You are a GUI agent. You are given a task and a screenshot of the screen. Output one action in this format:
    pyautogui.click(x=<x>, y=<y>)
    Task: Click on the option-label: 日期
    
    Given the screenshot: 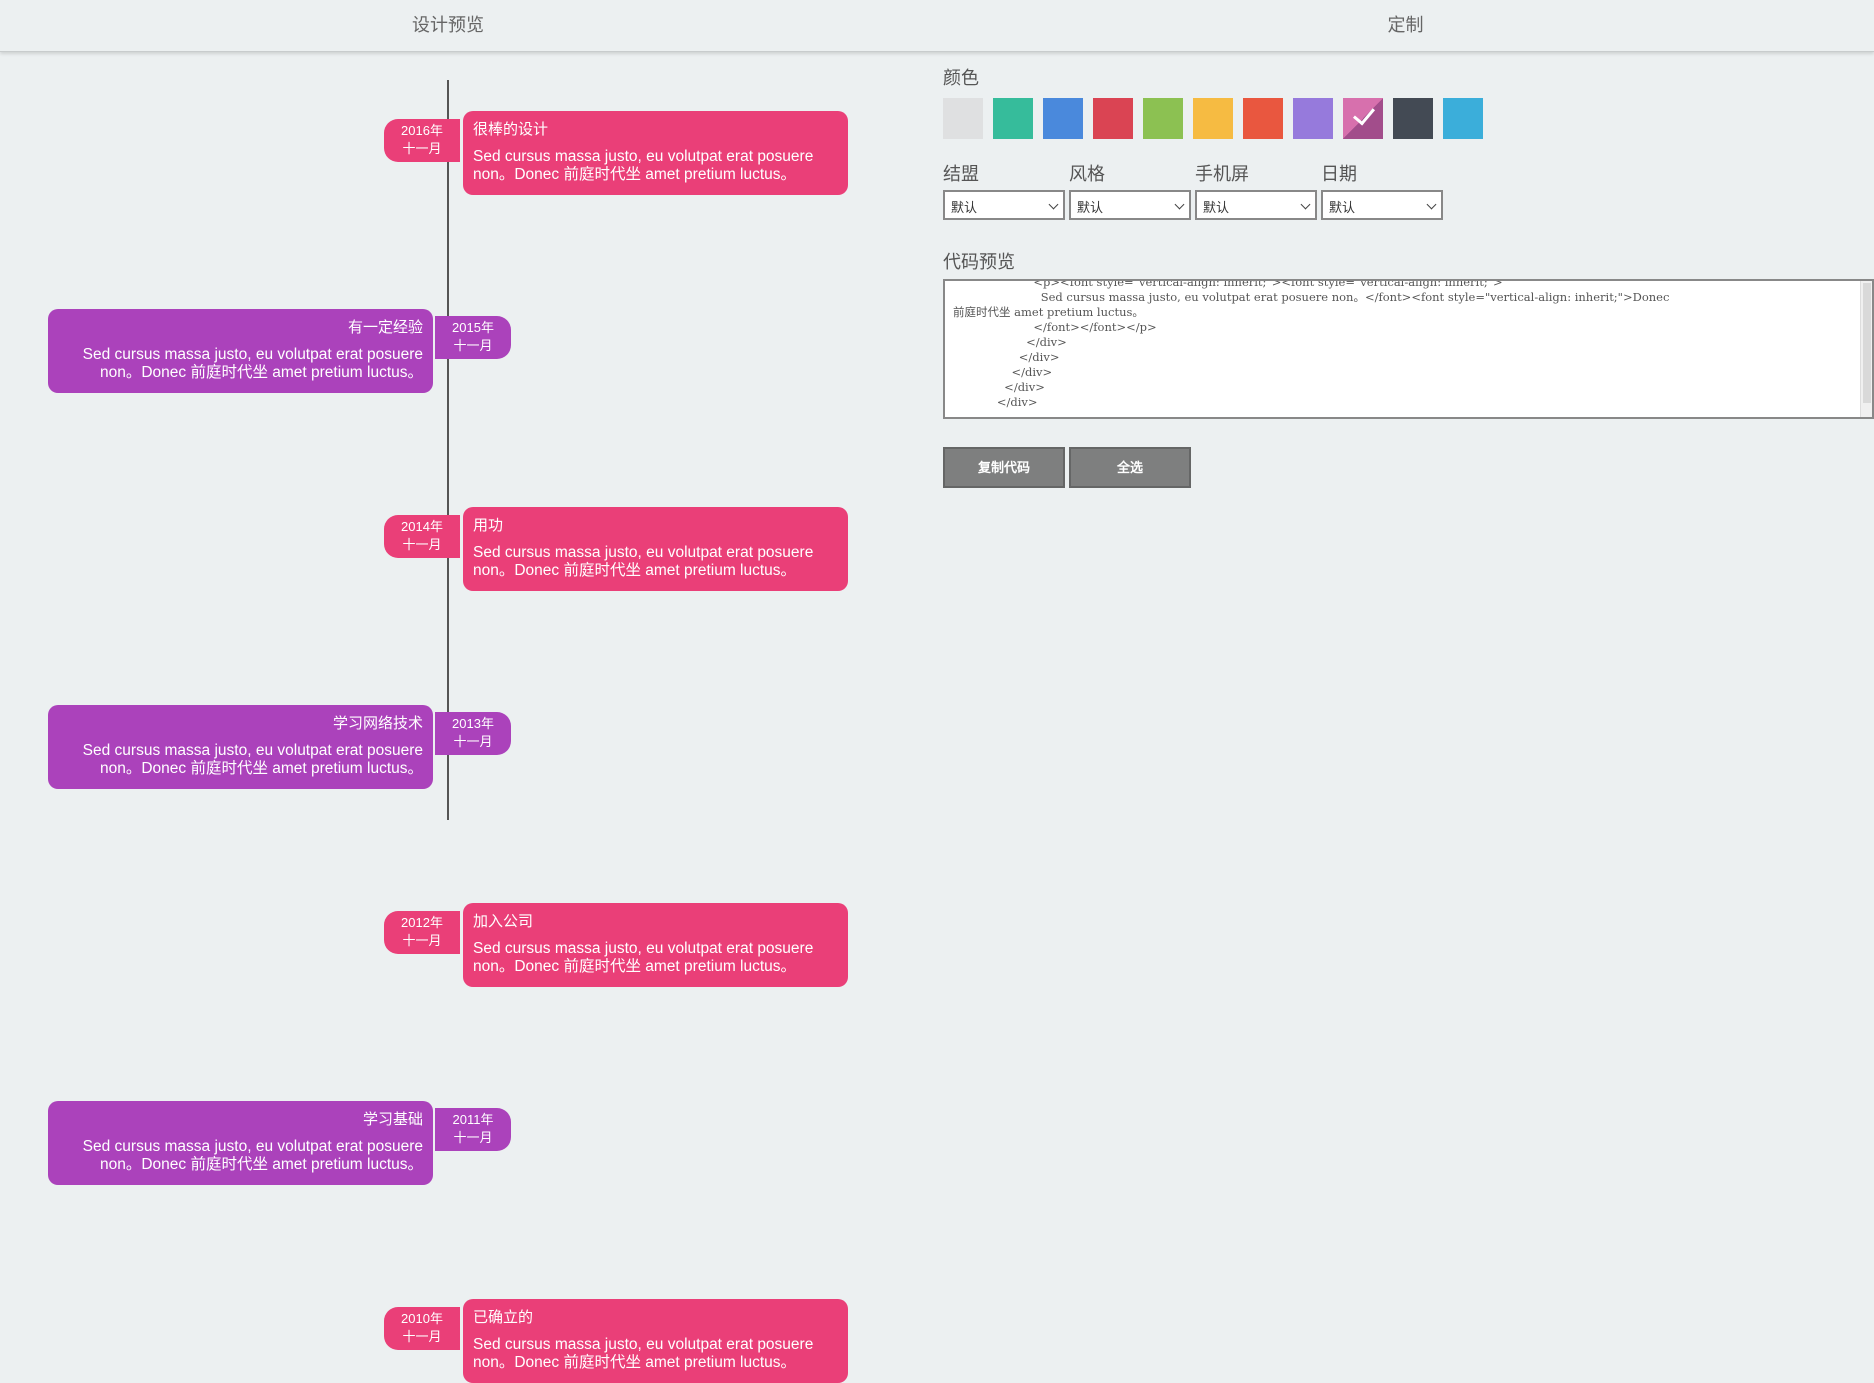 What is the action you would take?
    pyautogui.click(x=1339, y=174)
    